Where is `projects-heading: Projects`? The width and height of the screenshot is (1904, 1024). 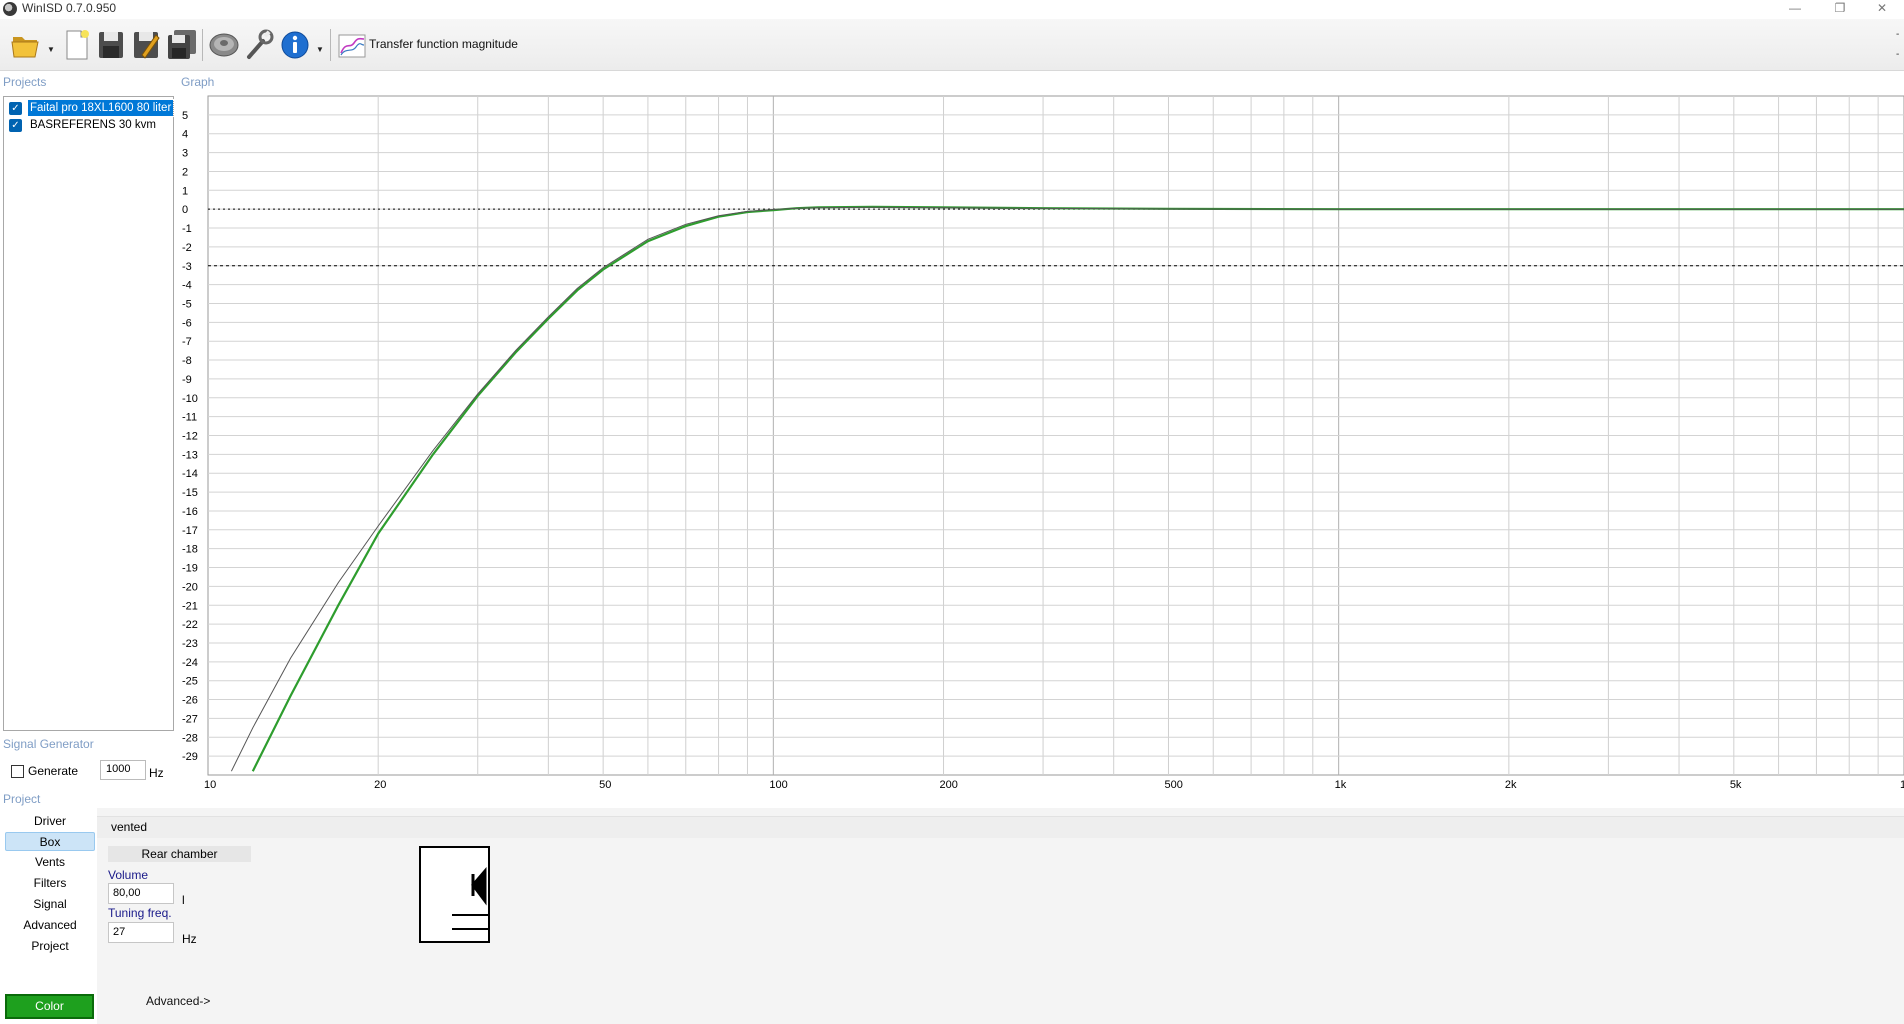
projects-heading: Projects is located at coordinates (25, 82).